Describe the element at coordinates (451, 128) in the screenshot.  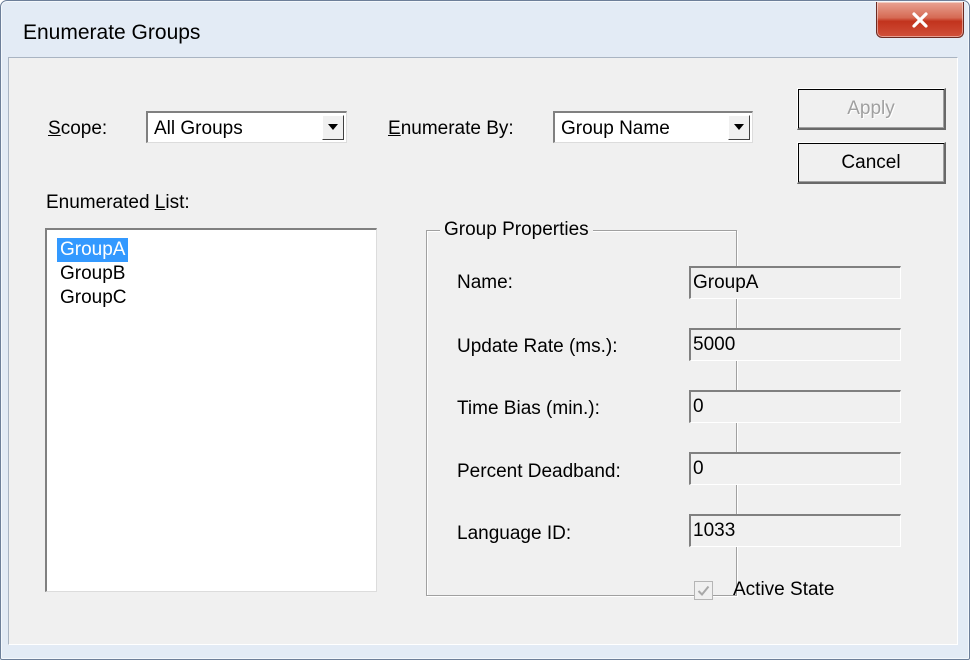
I see `enumerate-by-label: Enumerate By:` at that location.